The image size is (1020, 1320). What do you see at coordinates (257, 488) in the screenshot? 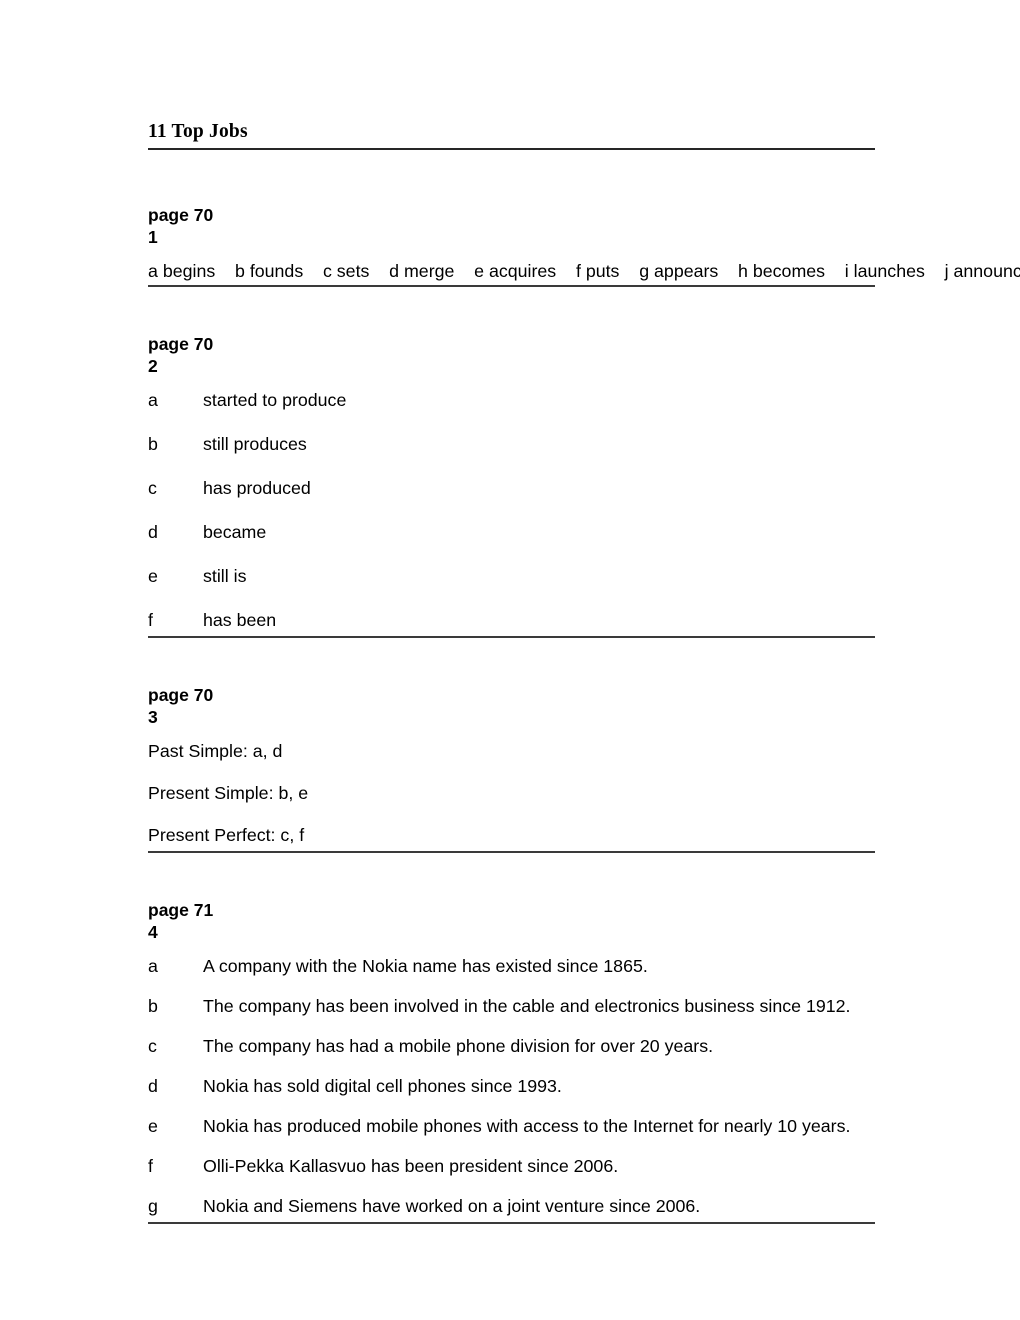
I see `answer-text: has produced` at bounding box center [257, 488].